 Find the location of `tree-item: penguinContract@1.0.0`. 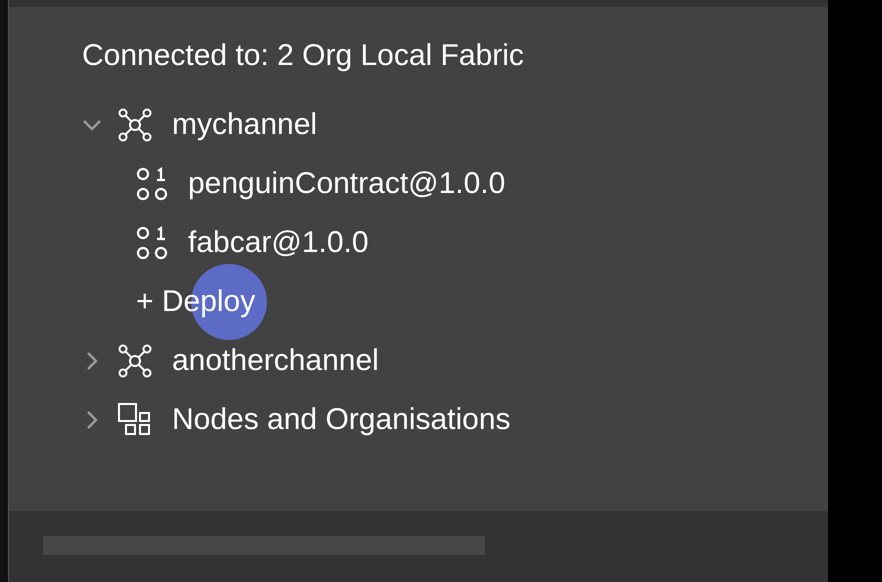

tree-item: penguinContract@1.0.0 is located at coordinates (321, 183).